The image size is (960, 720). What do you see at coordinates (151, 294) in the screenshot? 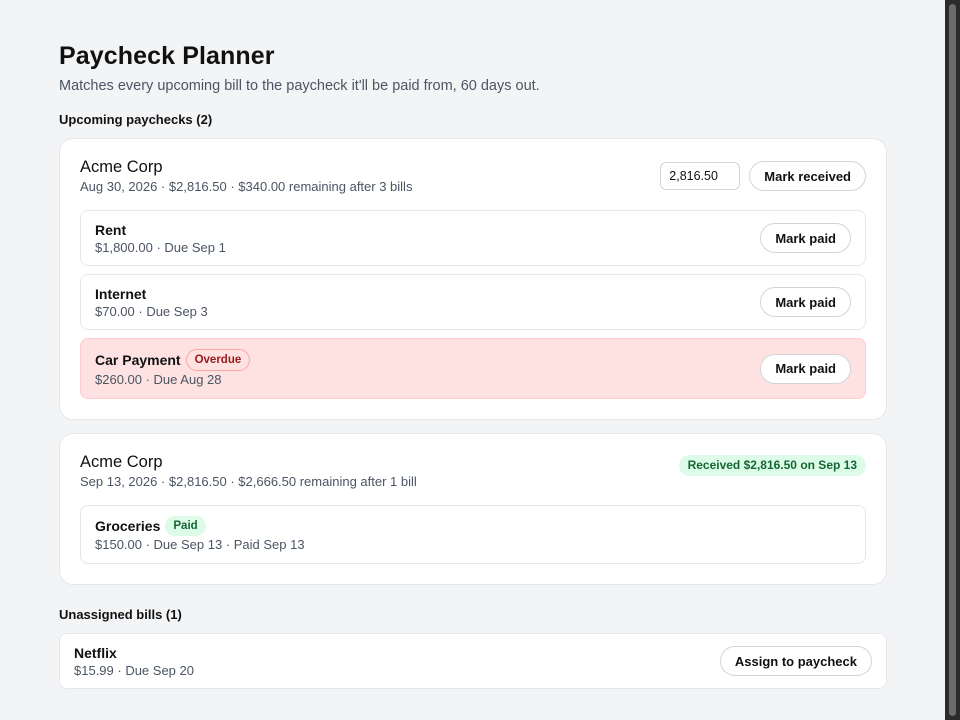
I see `bill-name: Internet` at bounding box center [151, 294].